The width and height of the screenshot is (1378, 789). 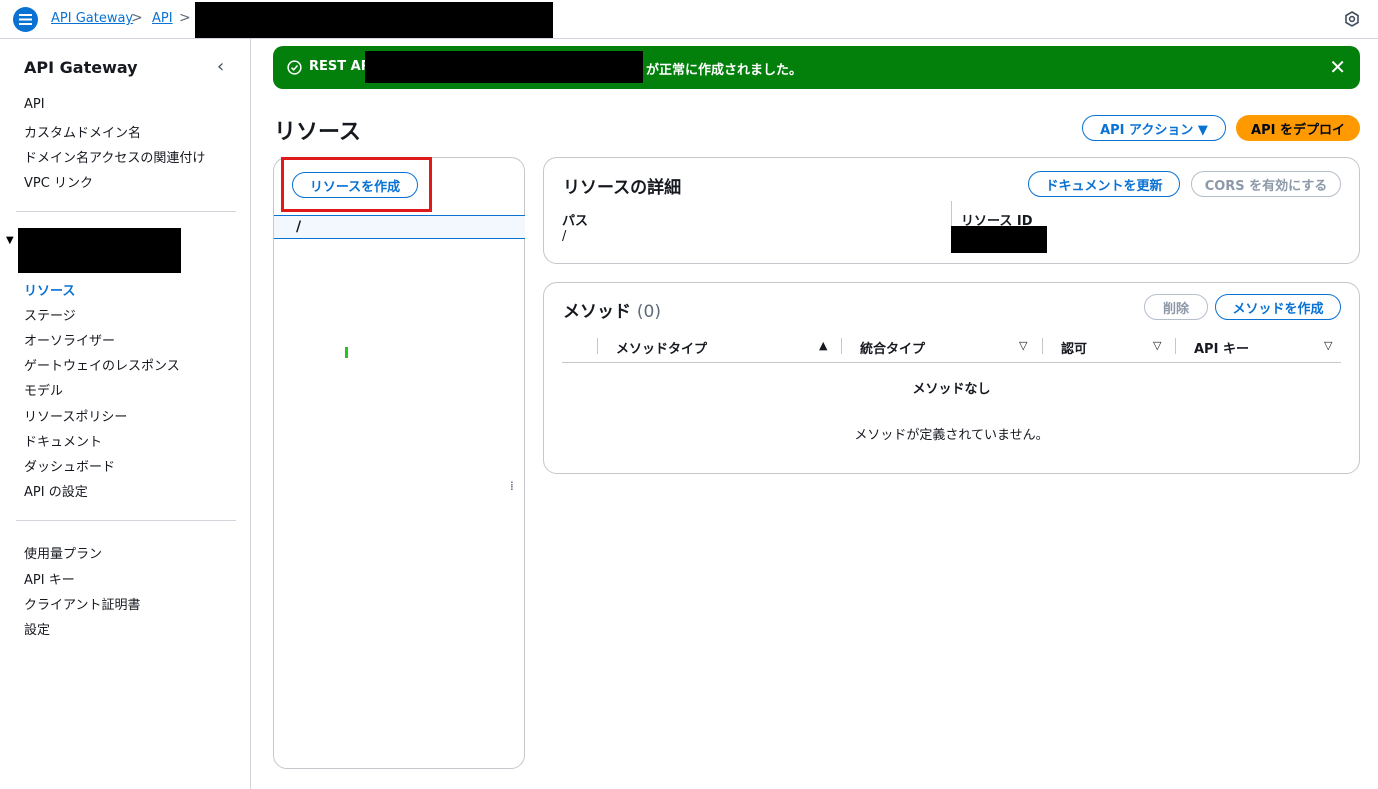 I want to click on sidebar-item-authorizers: オーソライザー, so click(x=69, y=339).